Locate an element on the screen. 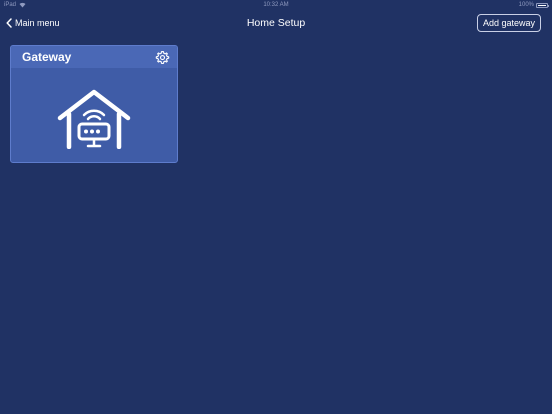  gateway-card: Gateway is located at coordinates (94, 104).